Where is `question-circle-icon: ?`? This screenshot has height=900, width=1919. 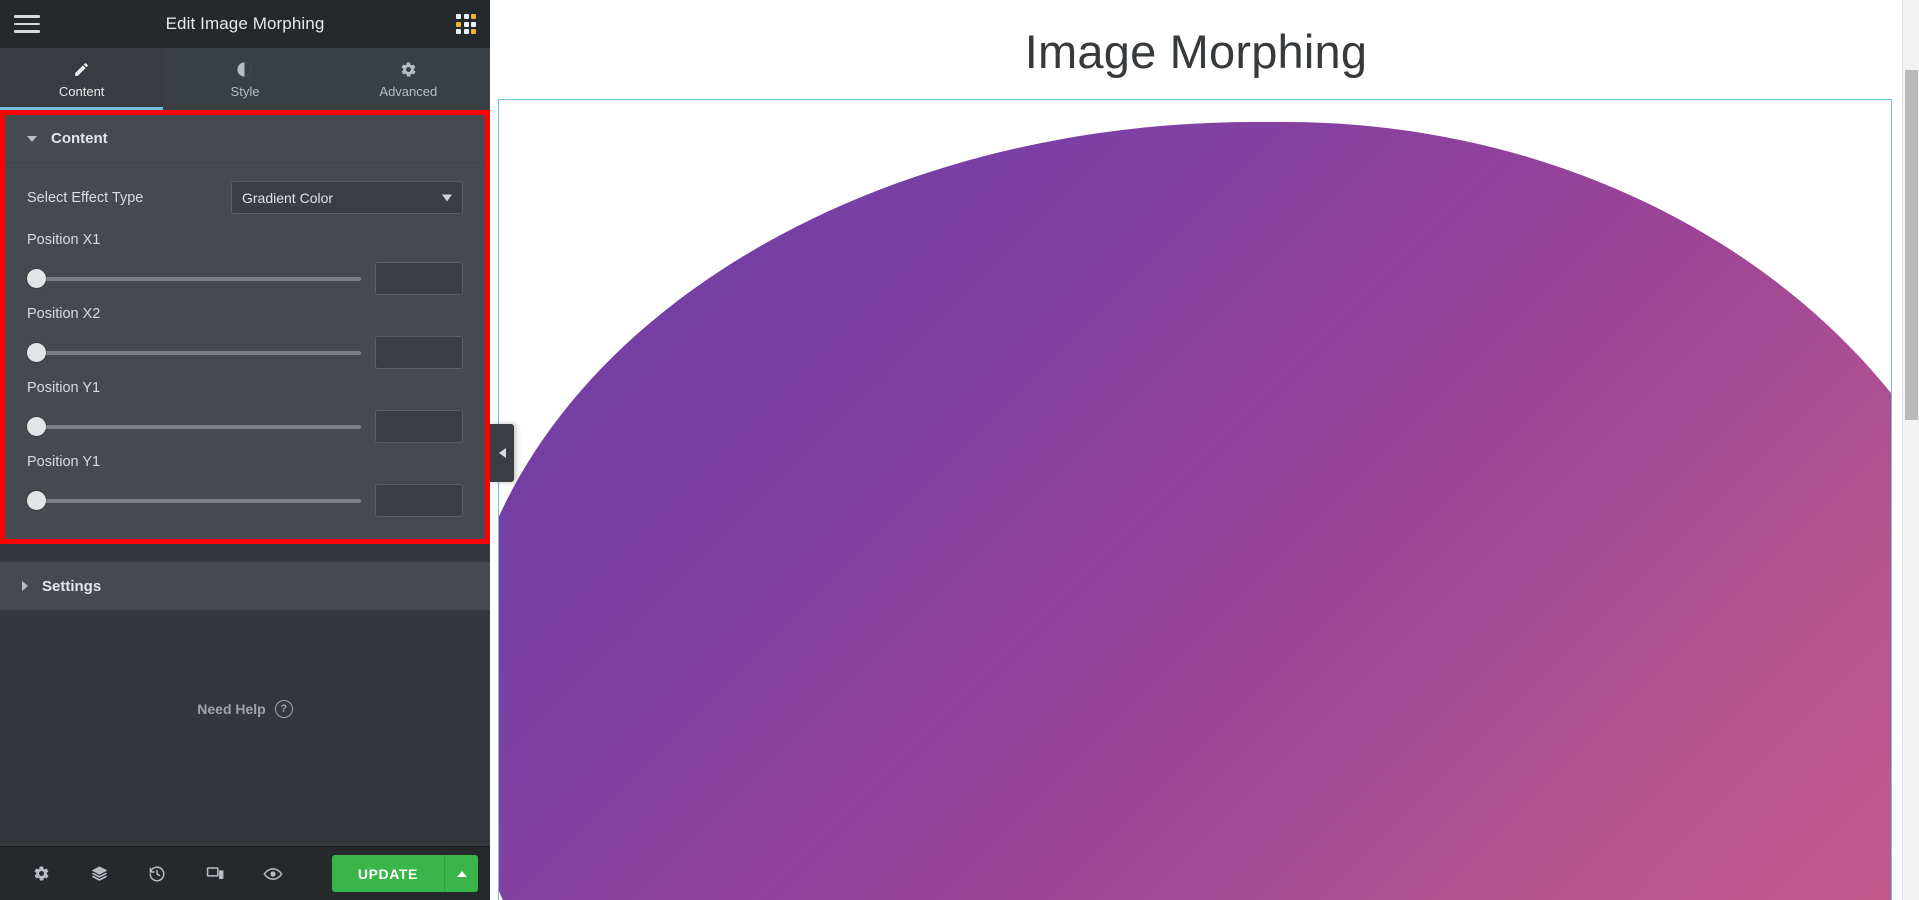
question-circle-icon: ? is located at coordinates (283, 709).